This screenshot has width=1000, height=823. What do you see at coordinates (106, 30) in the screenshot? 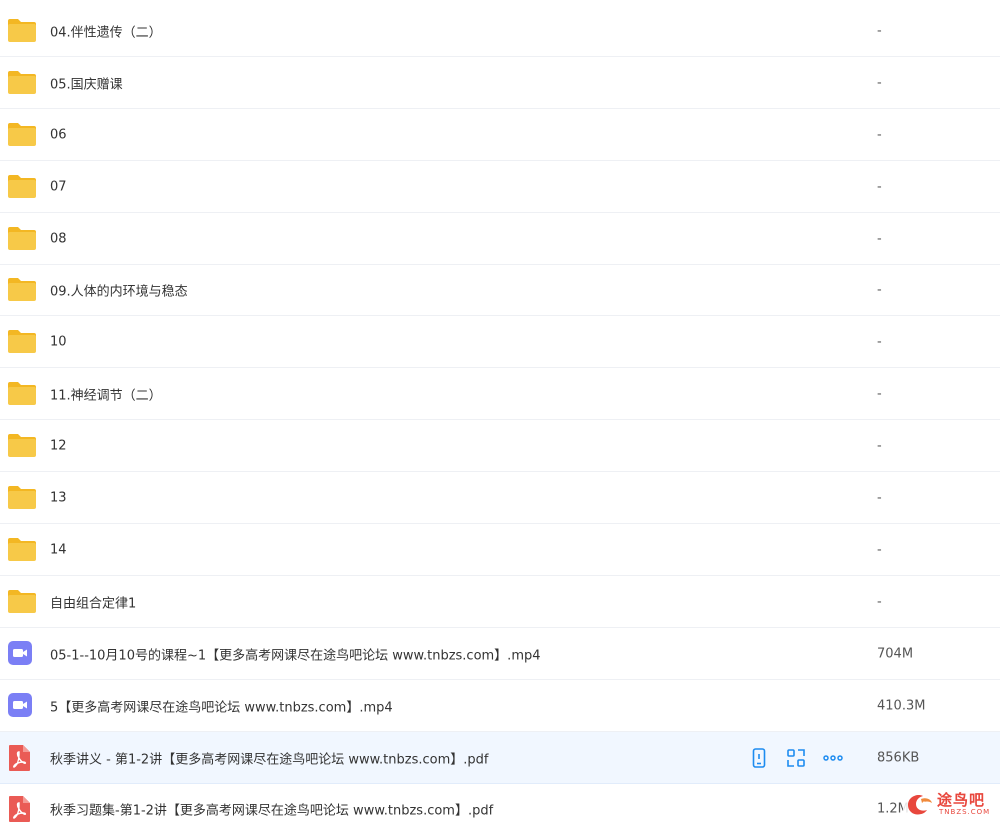
I see `file-name: 04.伴性遗传（二）` at bounding box center [106, 30].